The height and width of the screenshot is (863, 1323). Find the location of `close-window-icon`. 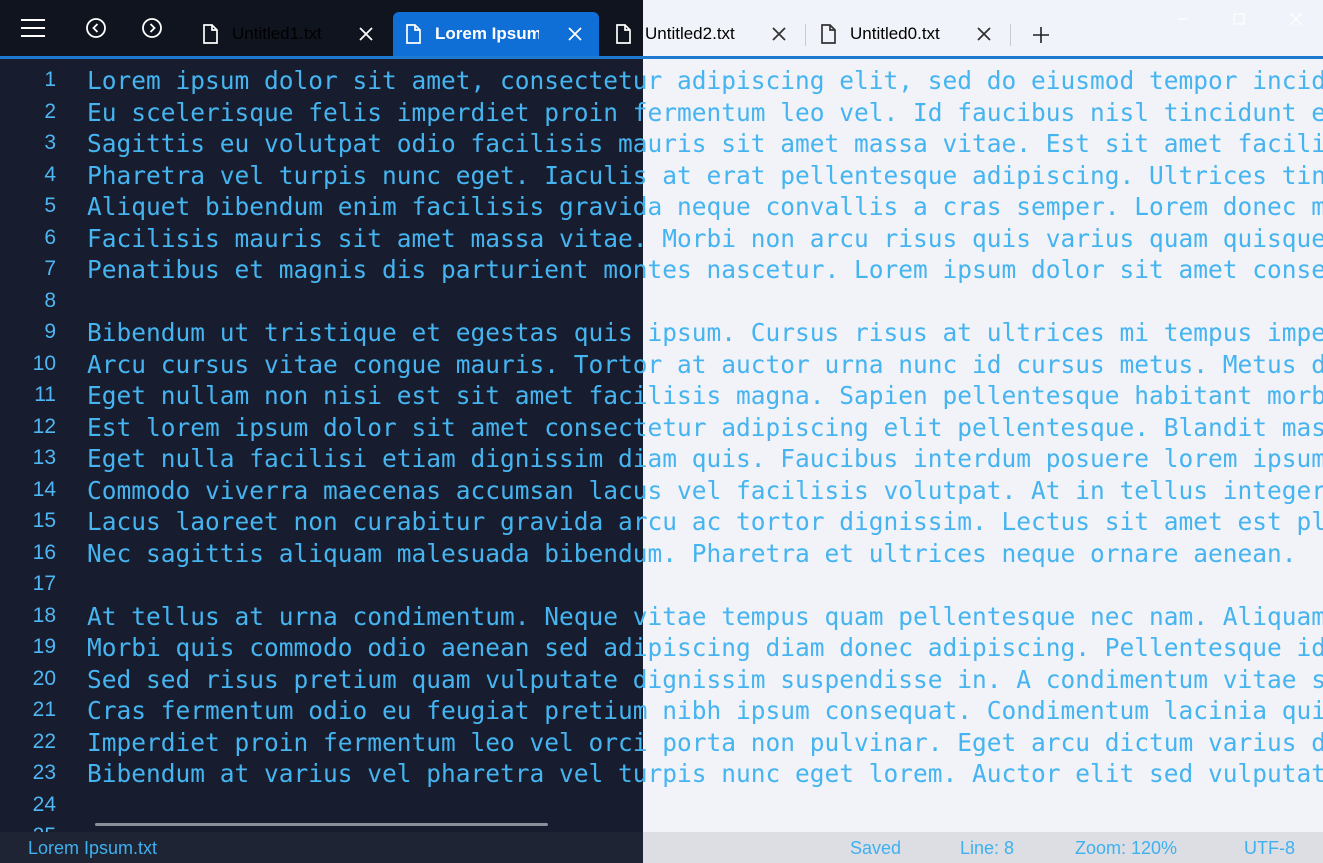

close-window-icon is located at coordinates (1296, 19).